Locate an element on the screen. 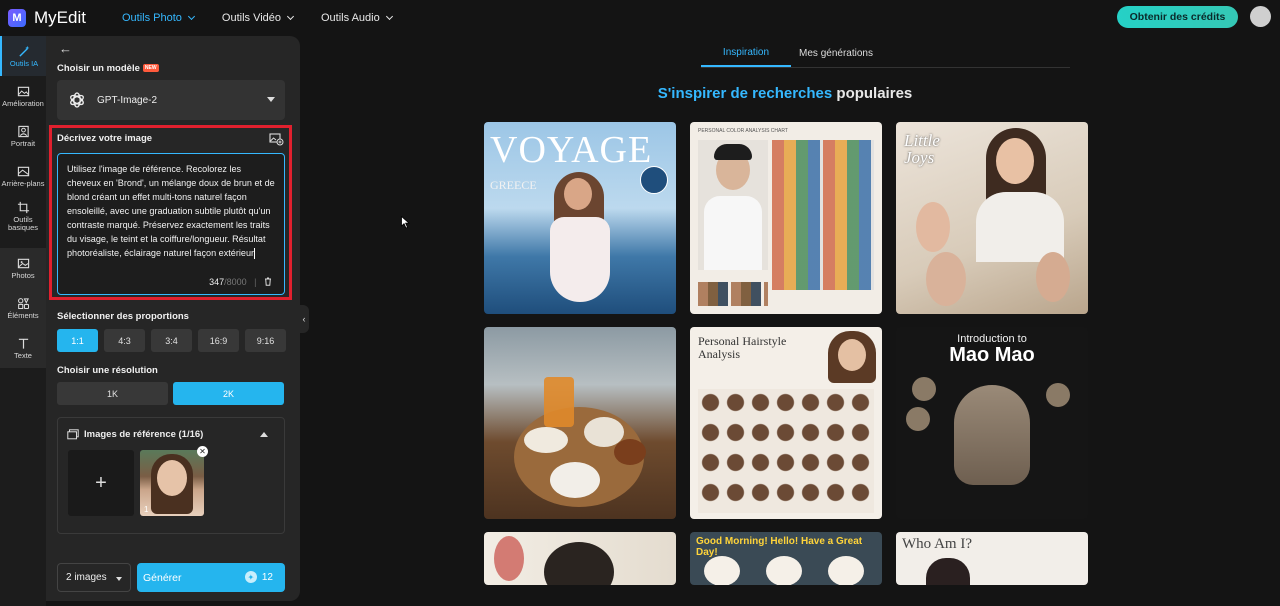  model-select: GPT-Image-2 is located at coordinates (171, 100).